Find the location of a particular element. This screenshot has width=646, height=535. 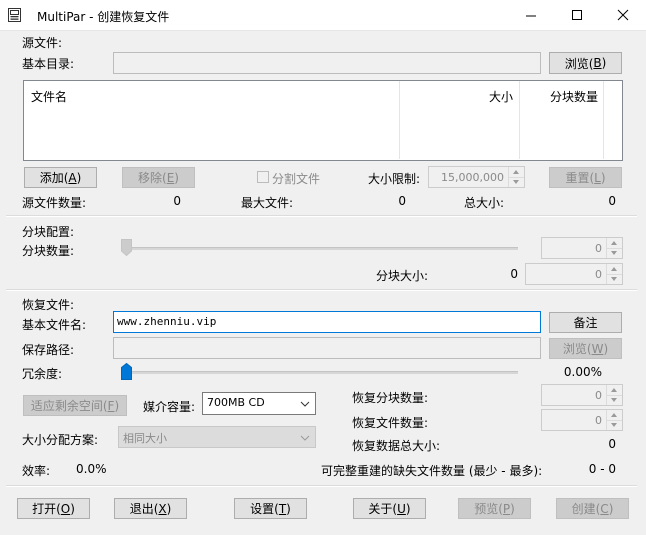

total-size-value: 0 is located at coordinates (612, 201).